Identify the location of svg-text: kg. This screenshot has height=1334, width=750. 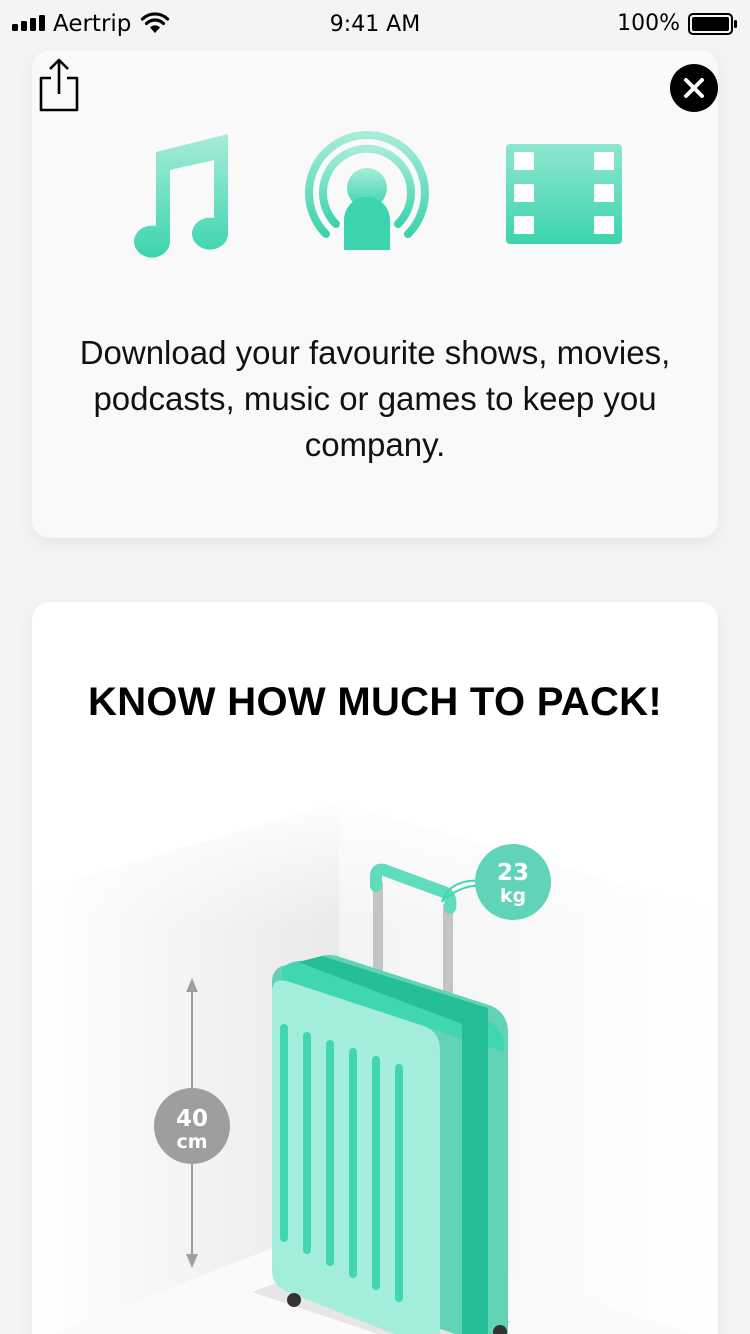
(513, 896).